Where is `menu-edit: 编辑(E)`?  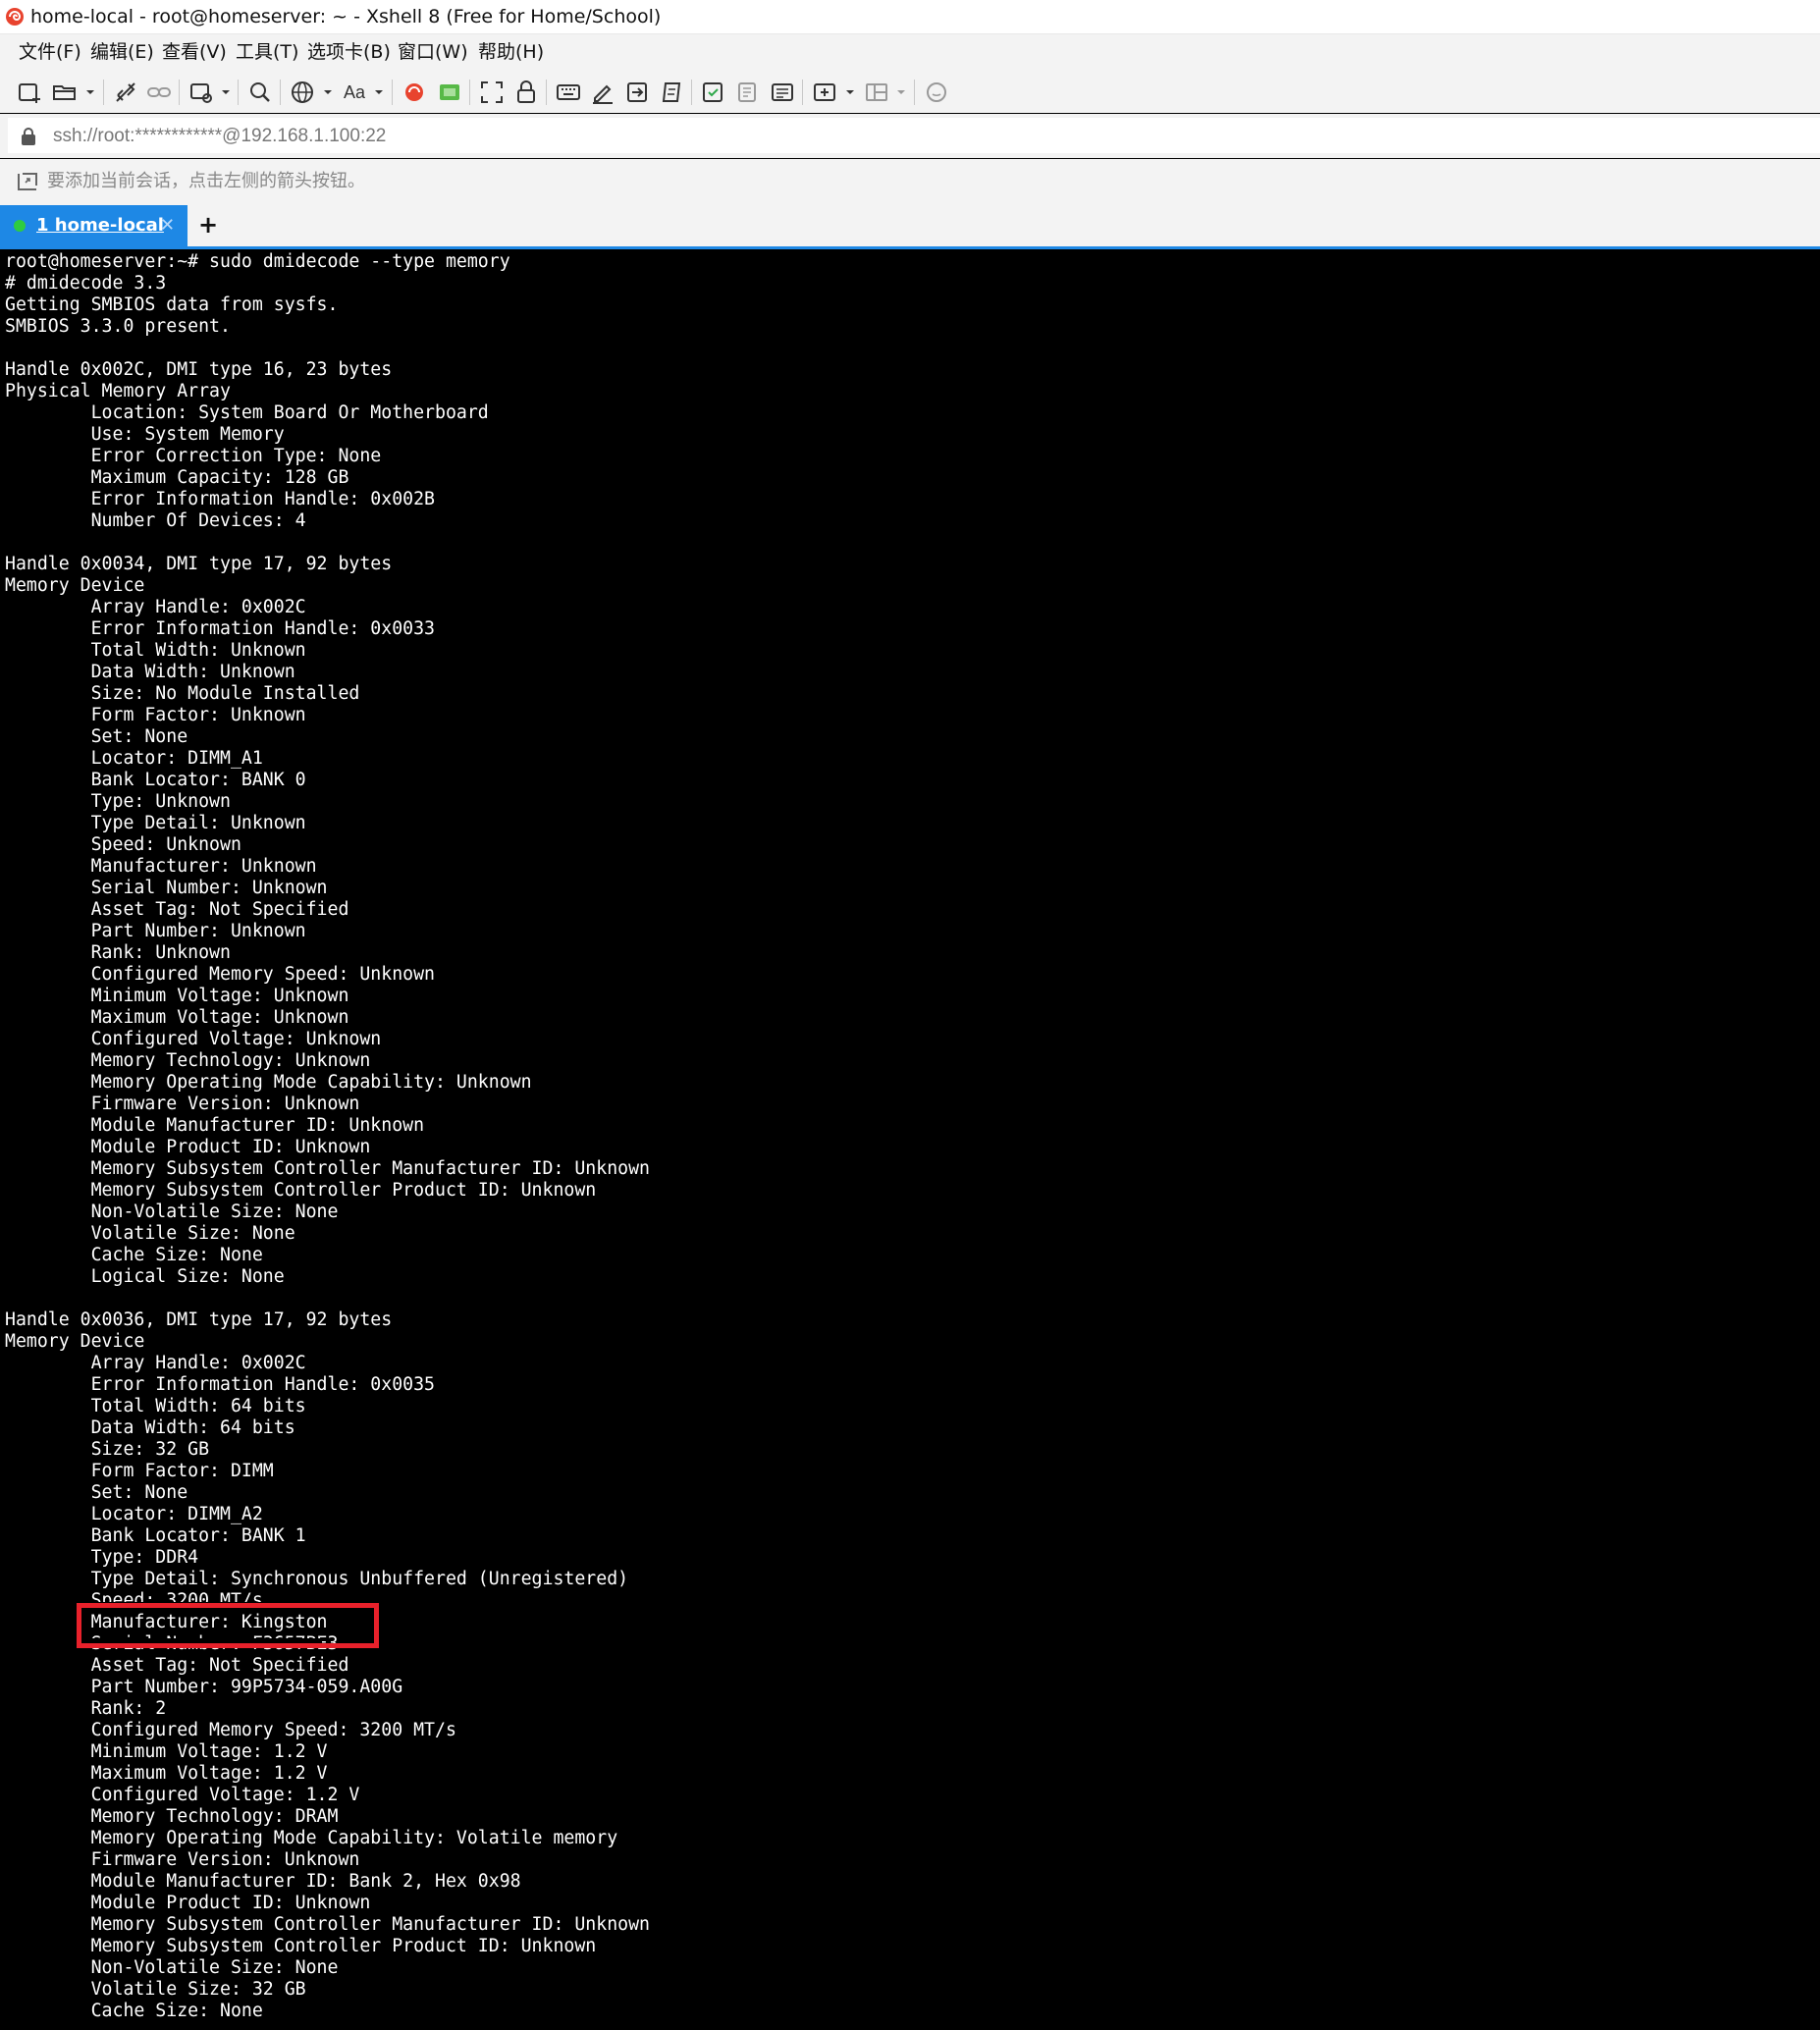 menu-edit: 编辑(E) is located at coordinates (122, 52).